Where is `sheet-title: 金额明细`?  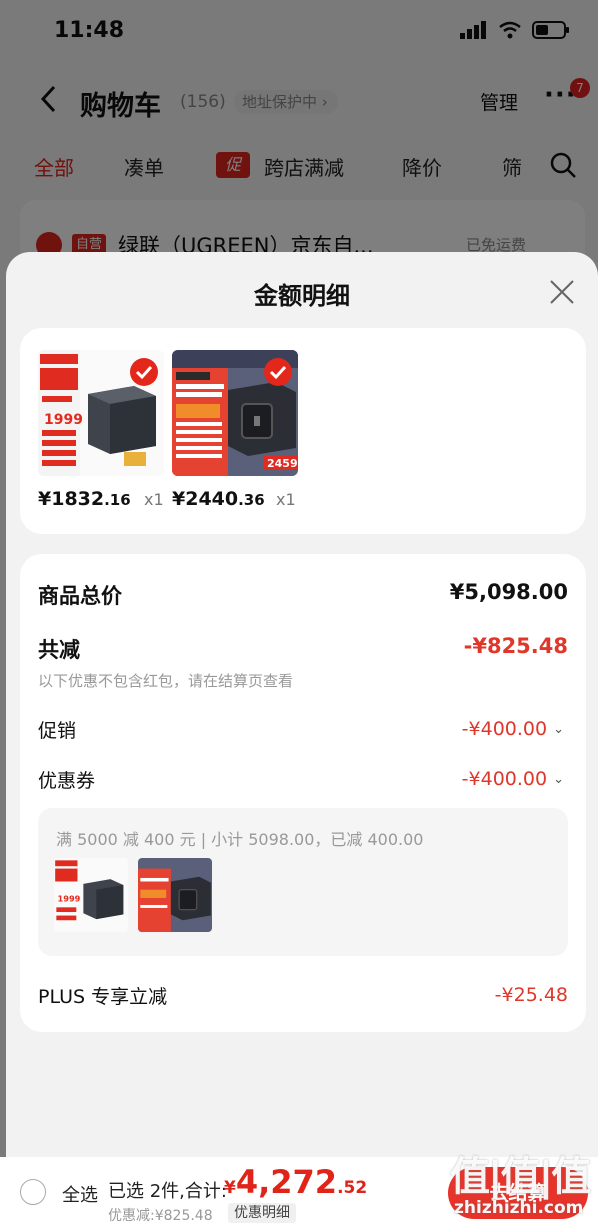 sheet-title: 金额明细 is located at coordinates (302, 296).